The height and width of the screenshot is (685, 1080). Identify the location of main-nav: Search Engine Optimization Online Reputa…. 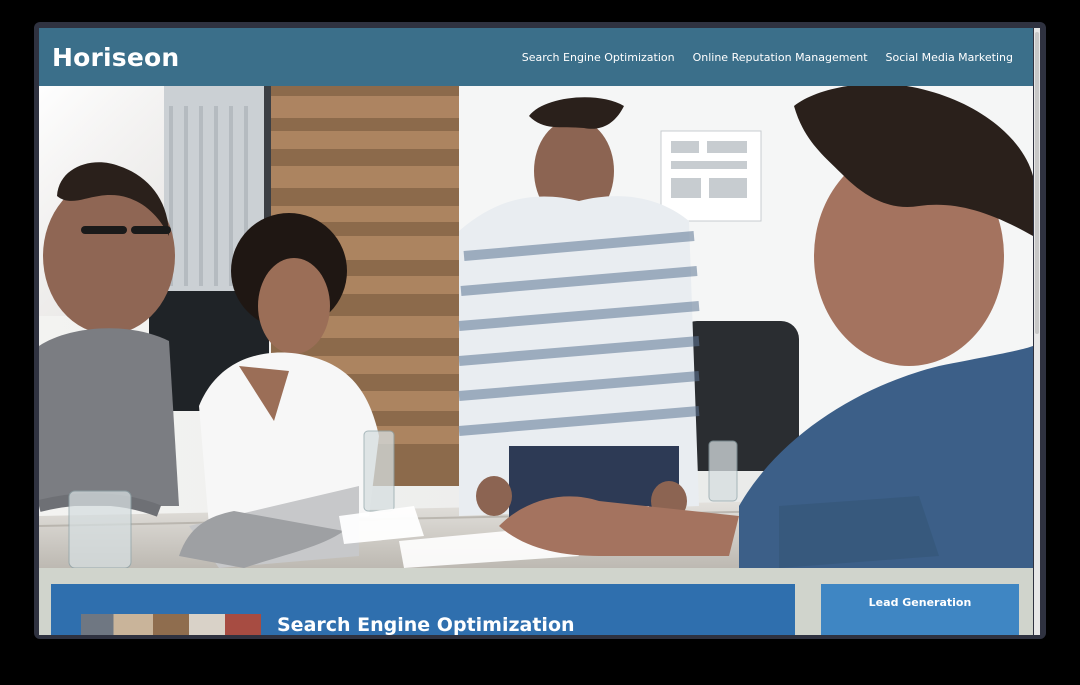
(767, 57).